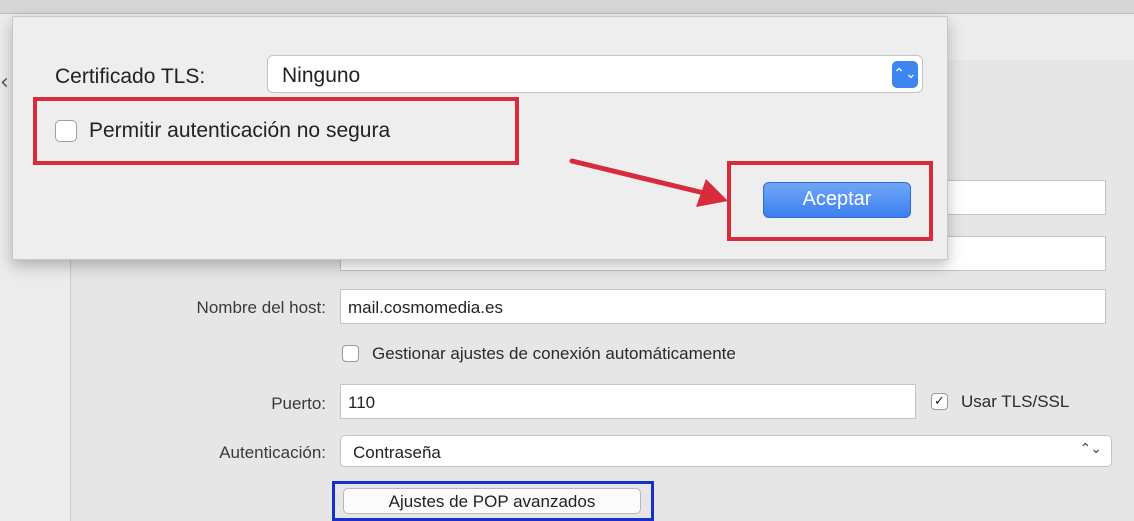 The width and height of the screenshot is (1134, 521). Describe the element at coordinates (628, 401) in the screenshot. I see `port-field: 110` at that location.